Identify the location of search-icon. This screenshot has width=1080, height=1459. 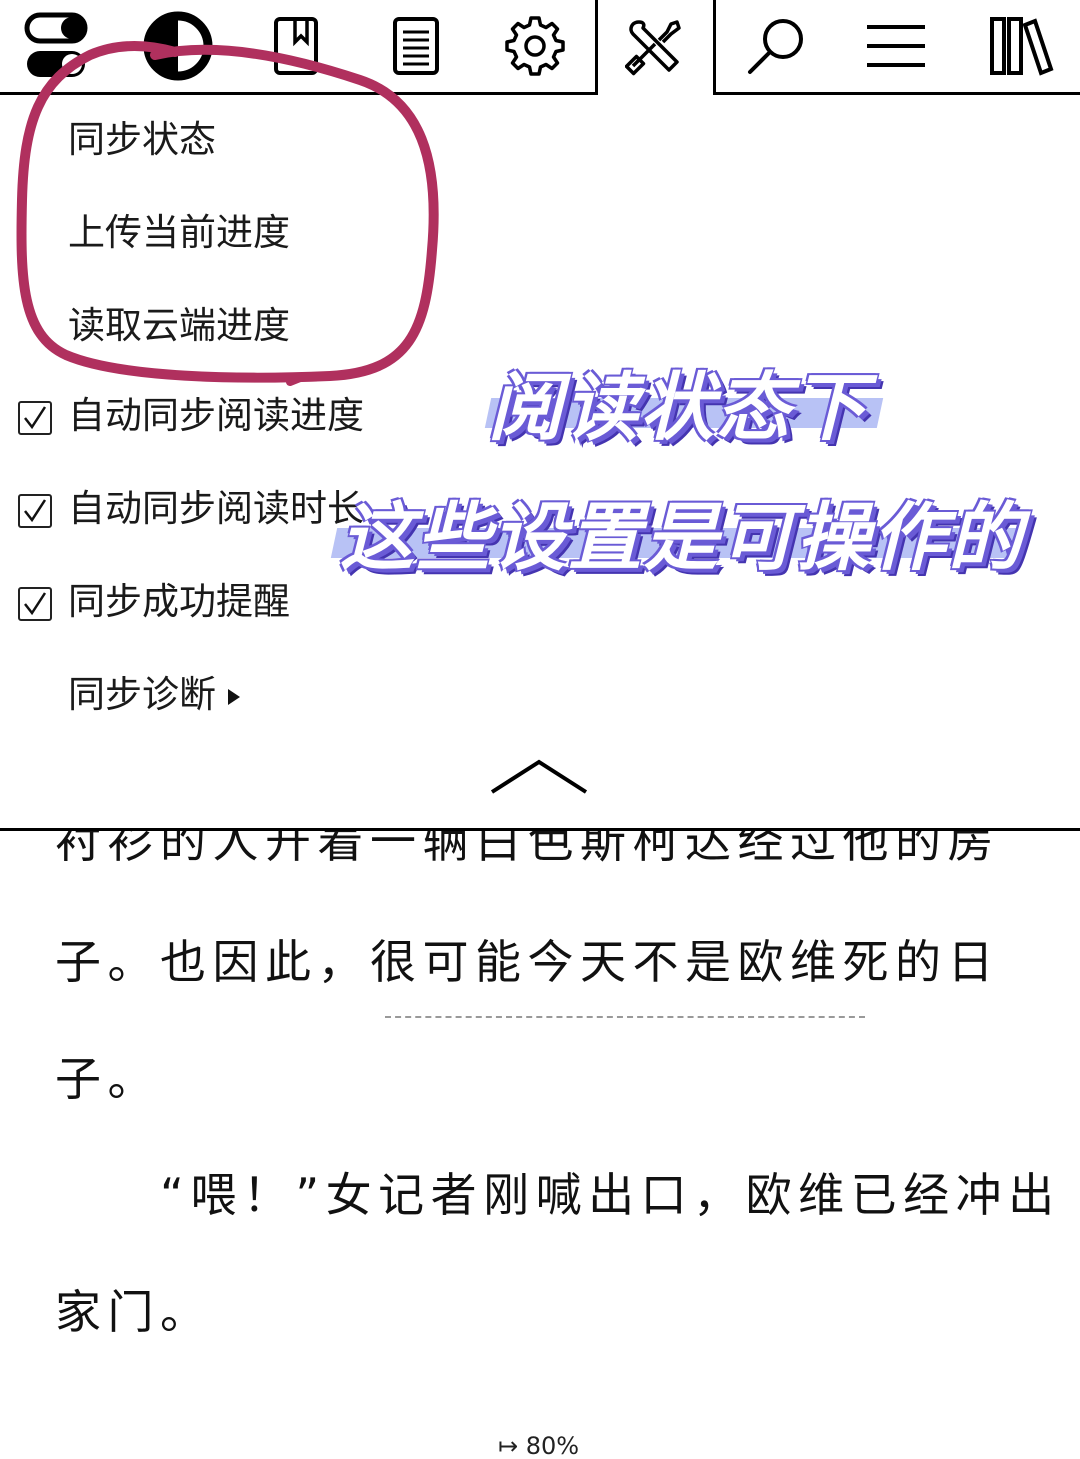
(776, 46).